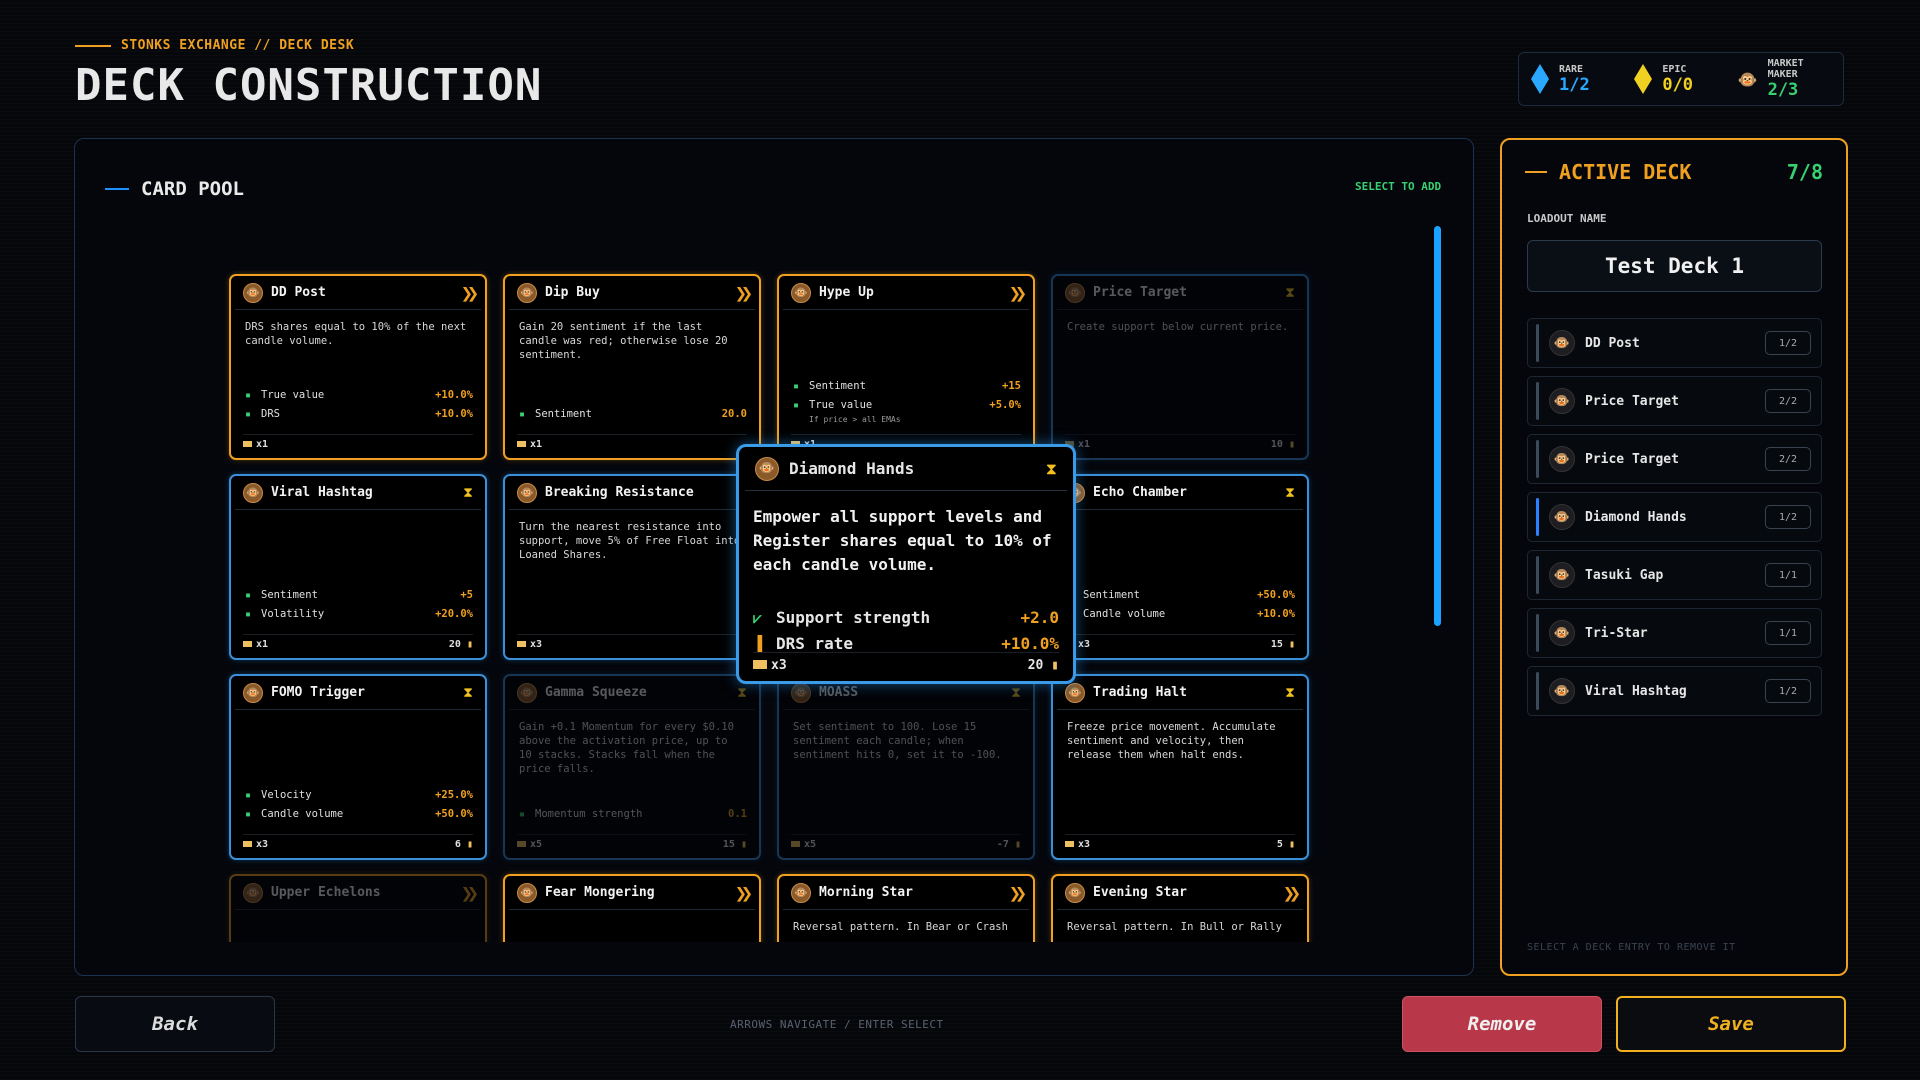 The image size is (1920, 1080). I want to click on card-stats: ▪ True value +10.0% ▪ DRS +10.0%, so click(359, 405).